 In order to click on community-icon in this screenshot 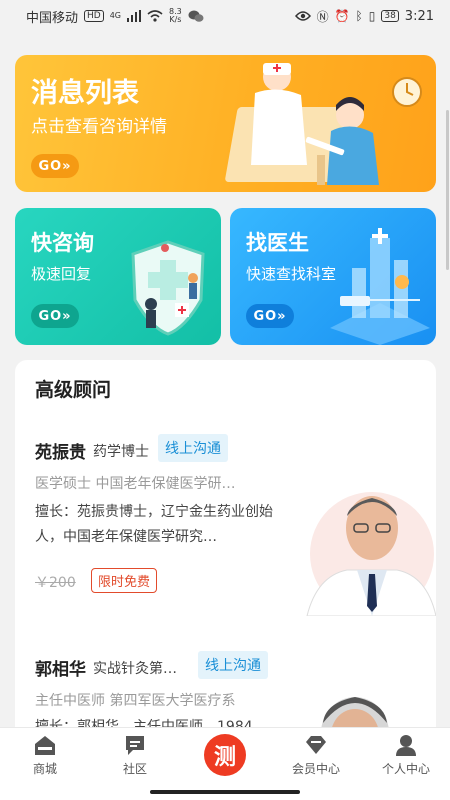, I will do `click(135, 745)`.